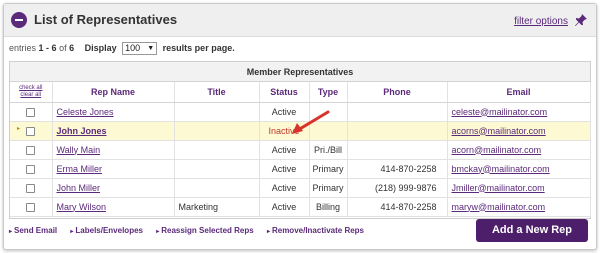 This screenshot has height=253, width=600. Describe the element at coordinates (284, 92) in the screenshot. I see `column-header-status: Status` at that location.